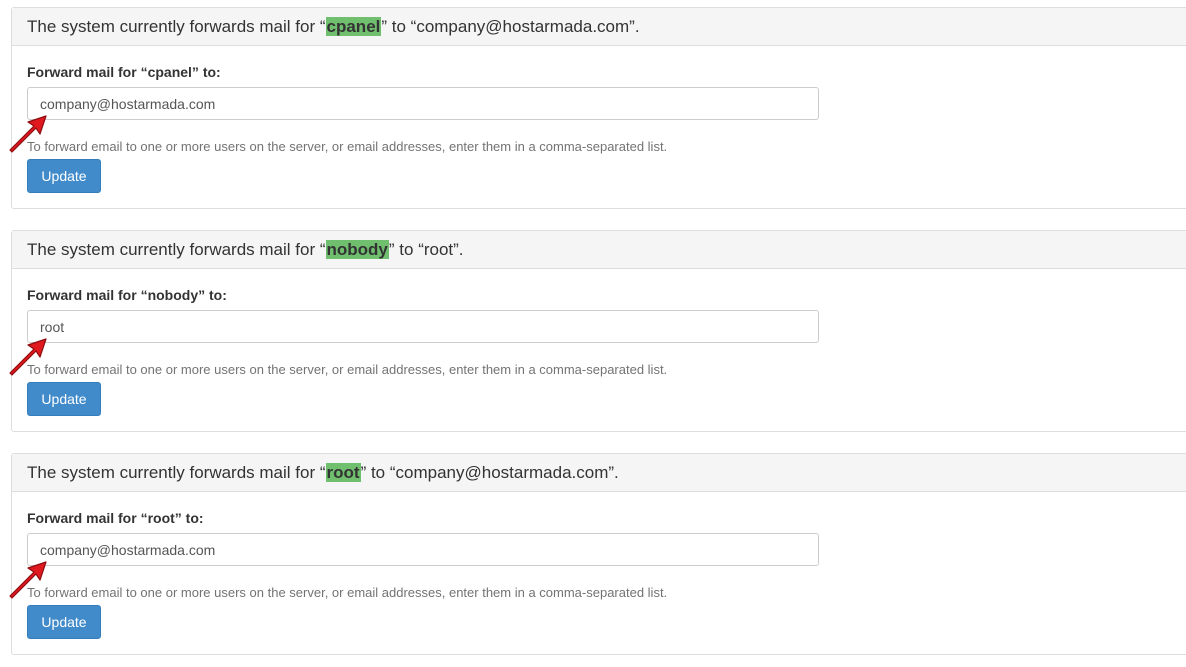 The height and width of the screenshot is (667, 1186). Describe the element at coordinates (127, 295) in the screenshot. I see `forward-field-label: Forward mail for “nobody” to:` at that location.